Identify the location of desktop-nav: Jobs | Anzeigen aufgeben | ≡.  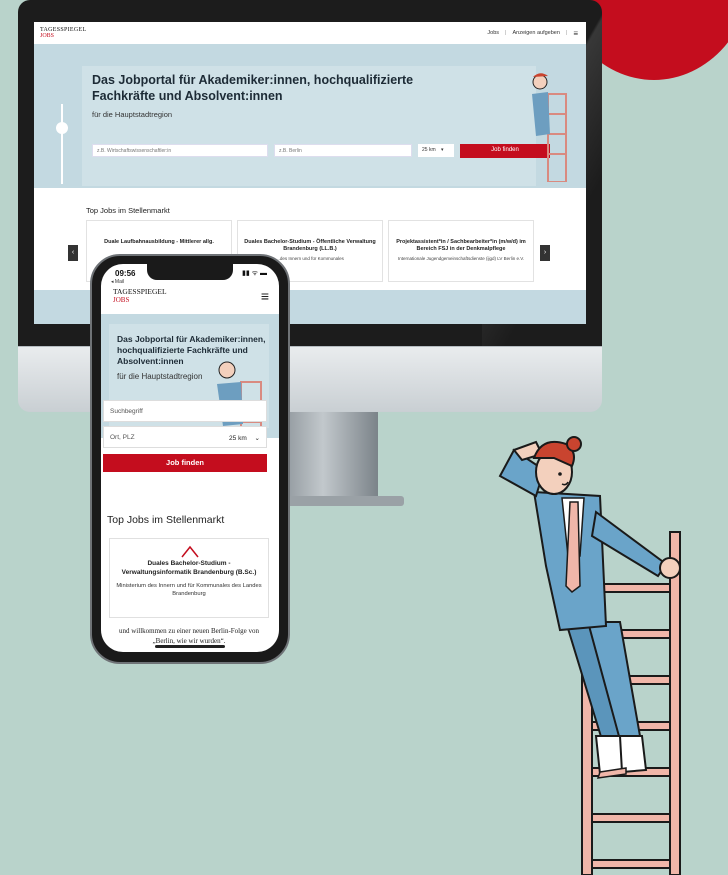
(532, 33).